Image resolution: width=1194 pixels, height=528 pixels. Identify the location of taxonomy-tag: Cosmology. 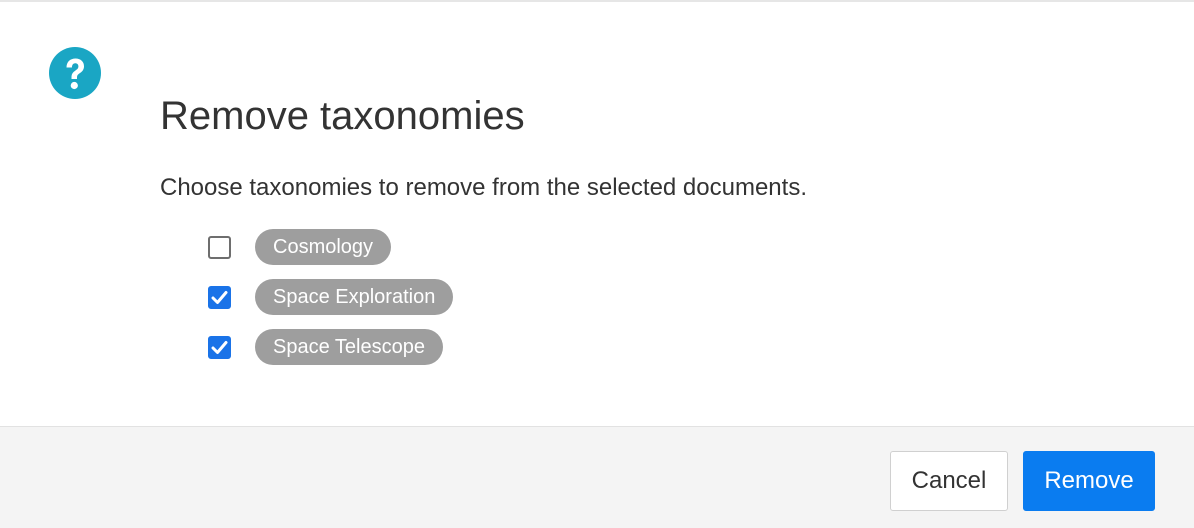
(323, 247).